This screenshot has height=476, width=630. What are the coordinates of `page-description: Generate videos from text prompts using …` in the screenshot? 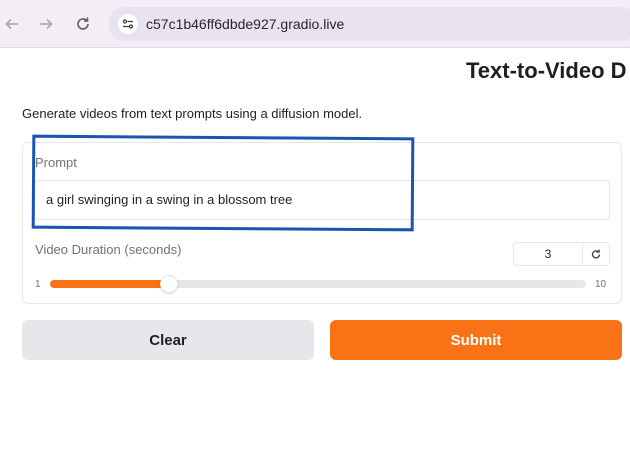 It's located at (192, 113).